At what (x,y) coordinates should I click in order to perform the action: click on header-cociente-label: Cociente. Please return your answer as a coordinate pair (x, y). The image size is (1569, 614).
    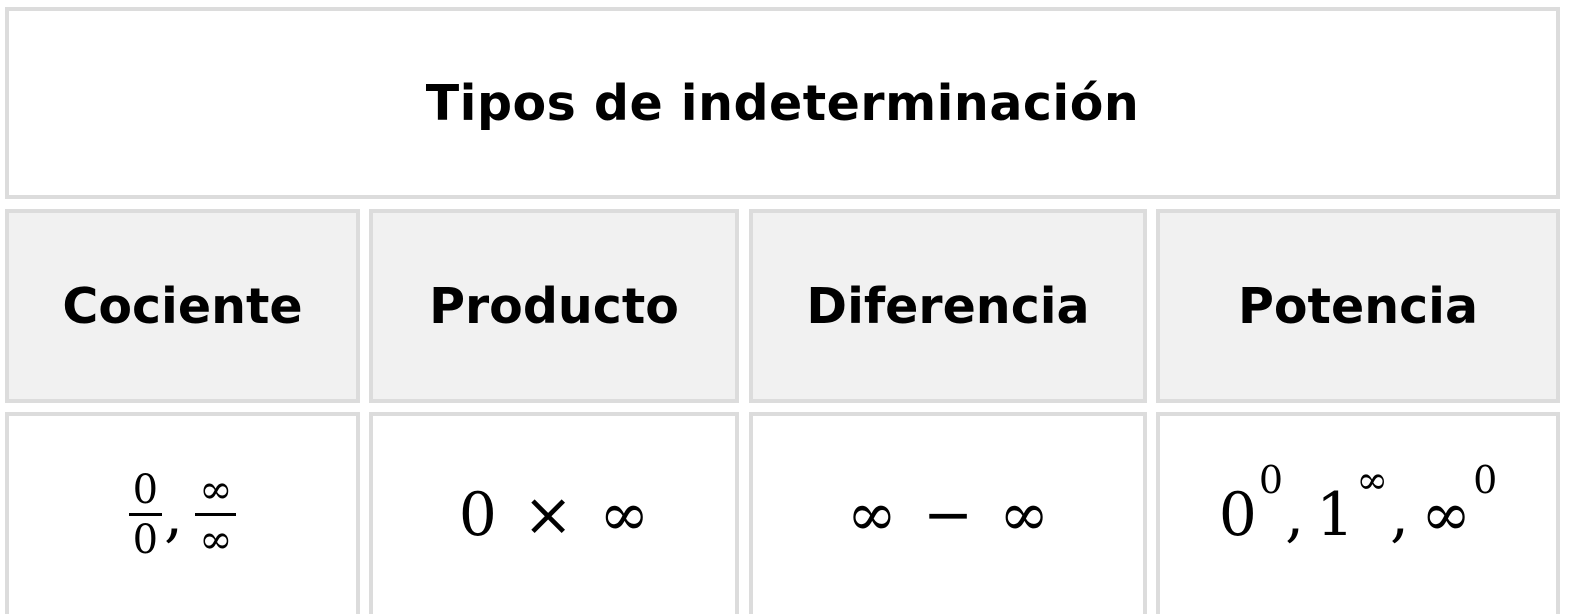
    Looking at the image, I should click on (182, 306).